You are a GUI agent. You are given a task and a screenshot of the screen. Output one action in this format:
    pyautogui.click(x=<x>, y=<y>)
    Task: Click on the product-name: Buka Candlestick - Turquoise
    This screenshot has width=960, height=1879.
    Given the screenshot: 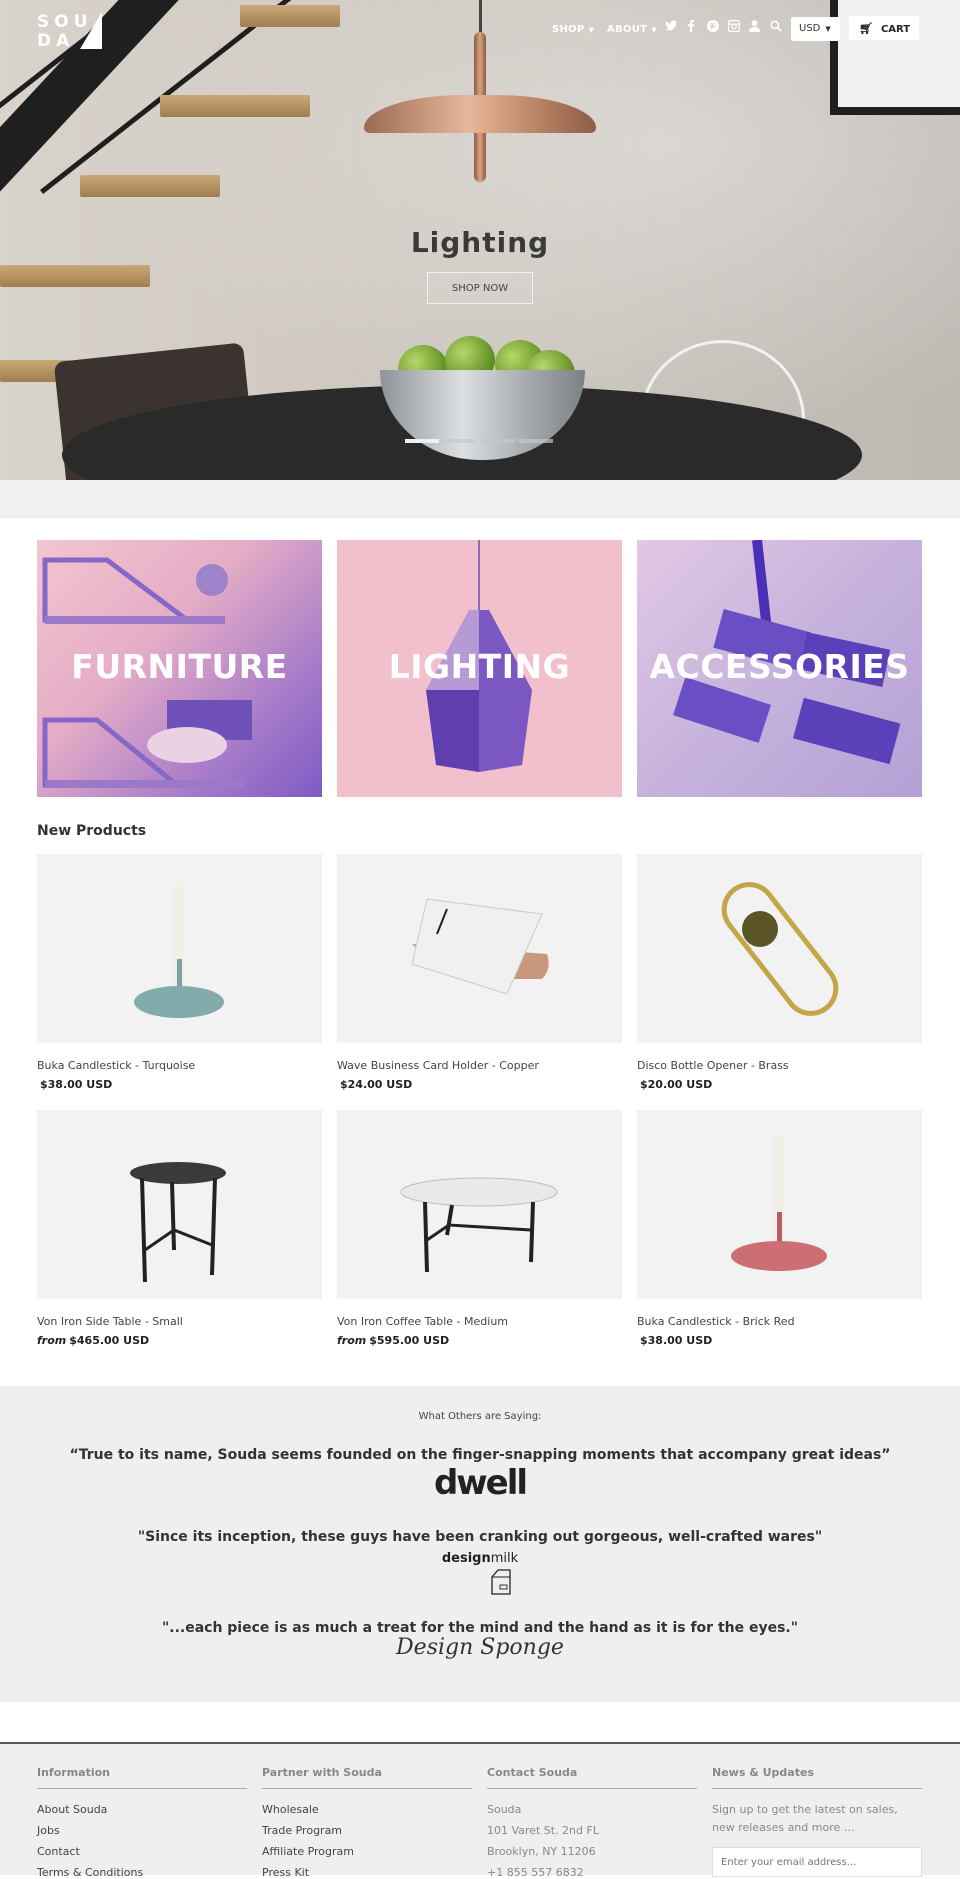 What is the action you would take?
    pyautogui.click(x=116, y=1065)
    